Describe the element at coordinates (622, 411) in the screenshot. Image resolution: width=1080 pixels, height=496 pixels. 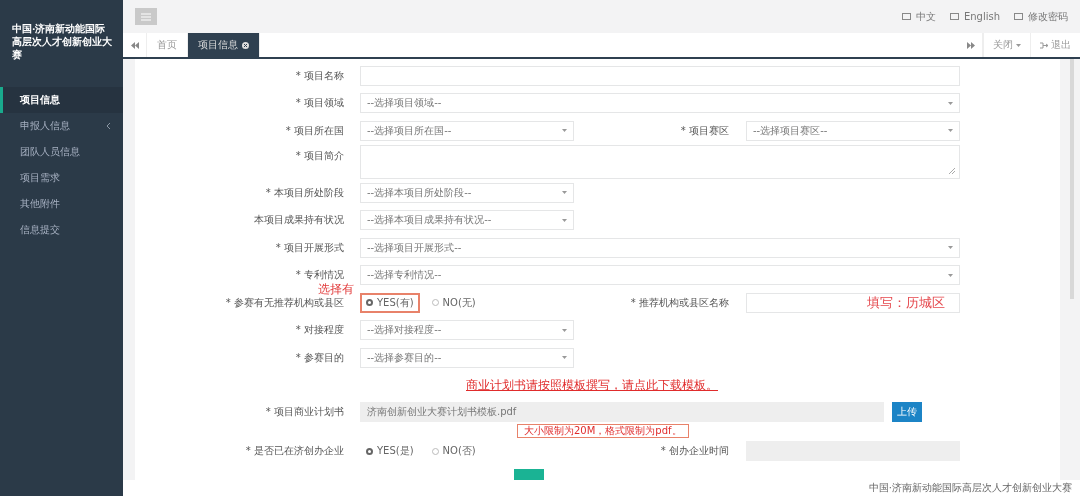
I see `file-field: 济南创新创业大赛计划书模板.pdf` at that location.